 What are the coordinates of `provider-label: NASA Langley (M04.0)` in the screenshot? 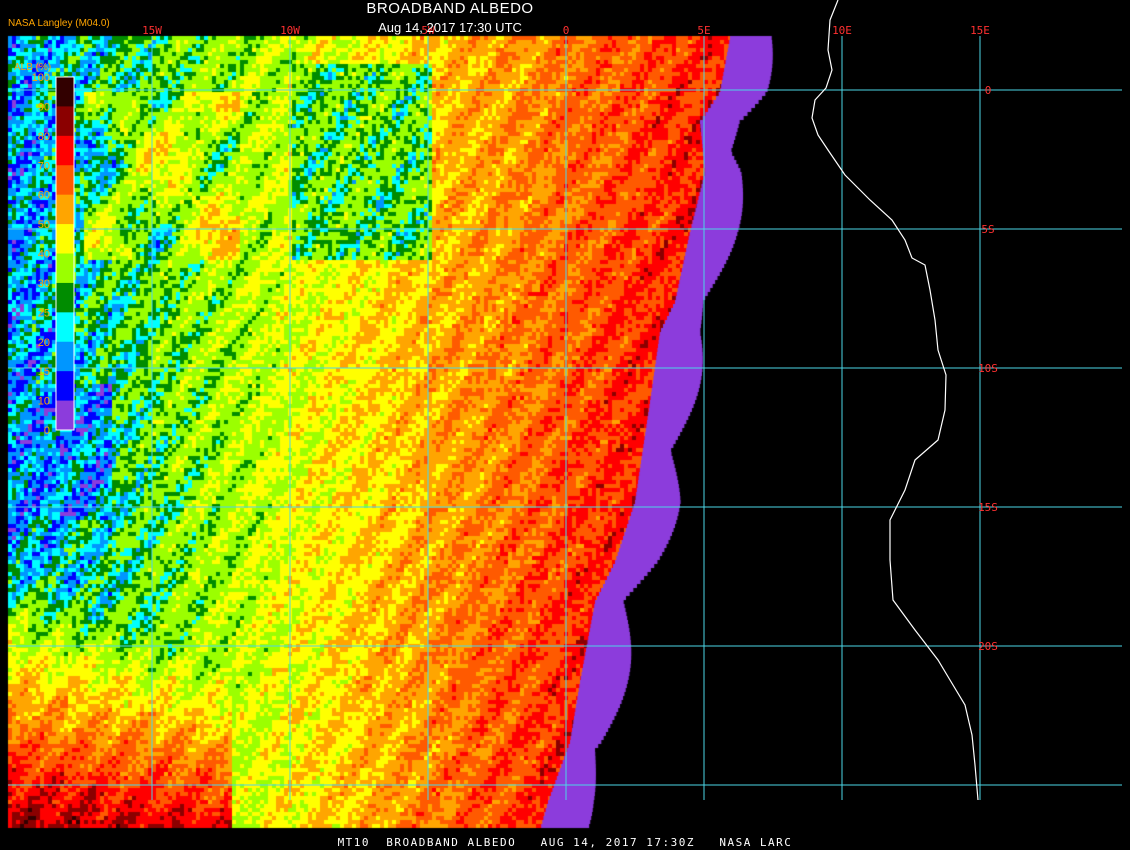 It's located at (59, 23).